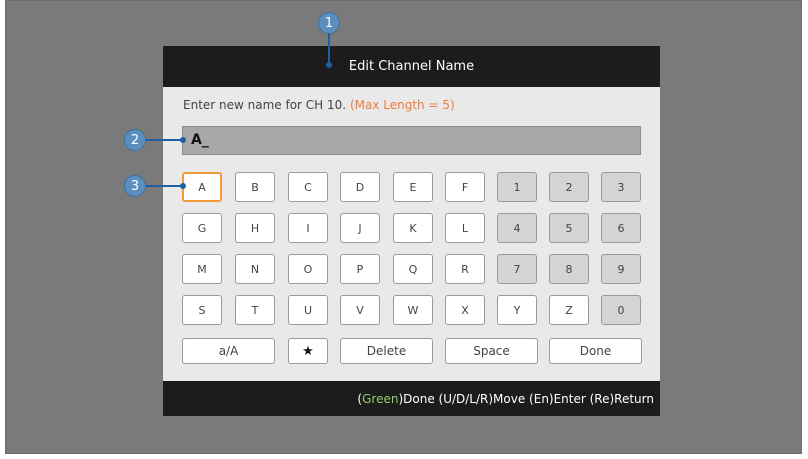  I want to click on key-l: L, so click(465, 228).